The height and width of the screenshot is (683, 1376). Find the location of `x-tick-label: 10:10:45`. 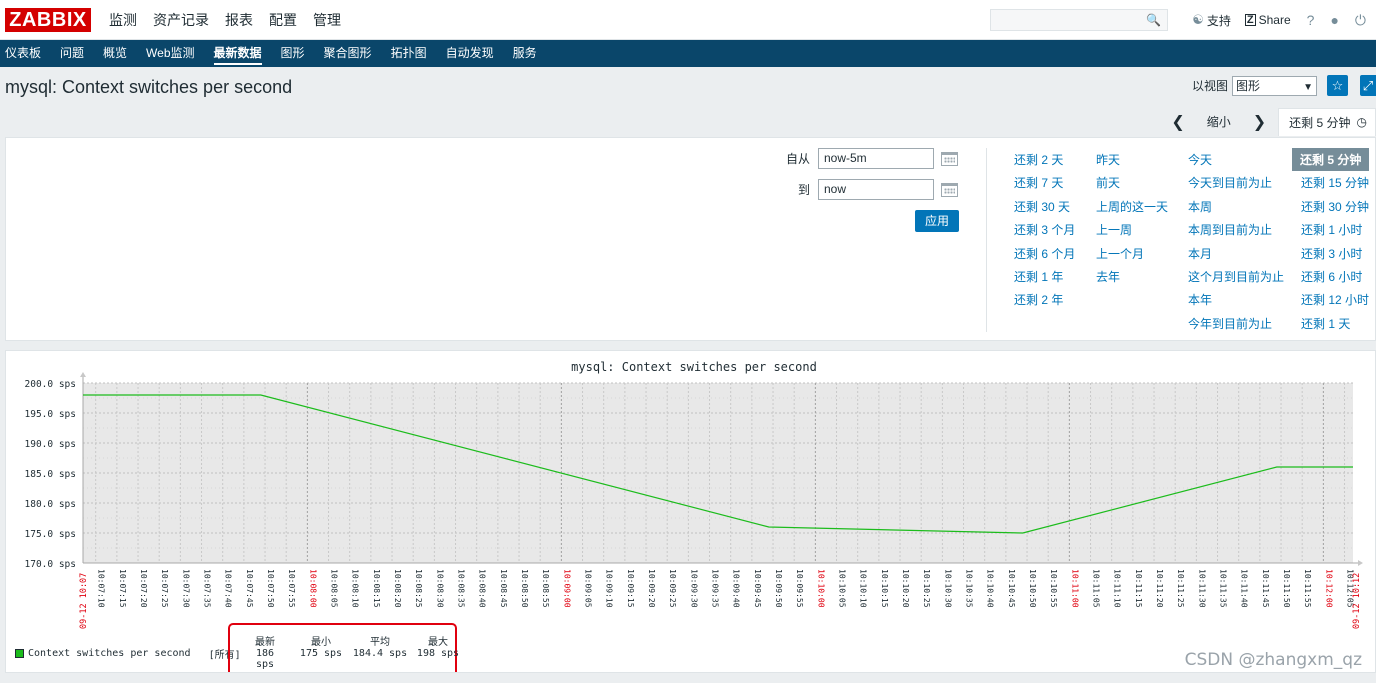

x-tick-label: 10:10:45 is located at coordinates (1011, 588).